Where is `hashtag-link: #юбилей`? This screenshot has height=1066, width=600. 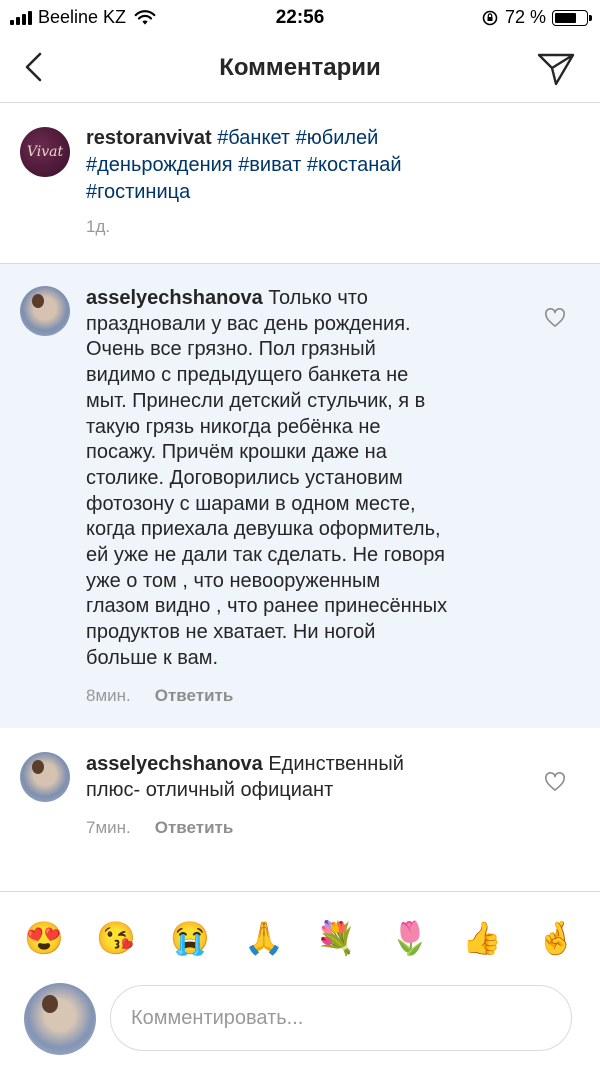
hashtag-link: #юбилей is located at coordinates (337, 138).